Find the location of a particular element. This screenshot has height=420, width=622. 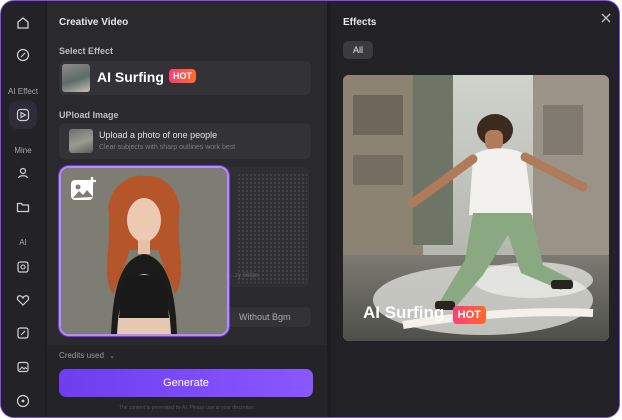

credits-label: Credits used is located at coordinates (81, 355).